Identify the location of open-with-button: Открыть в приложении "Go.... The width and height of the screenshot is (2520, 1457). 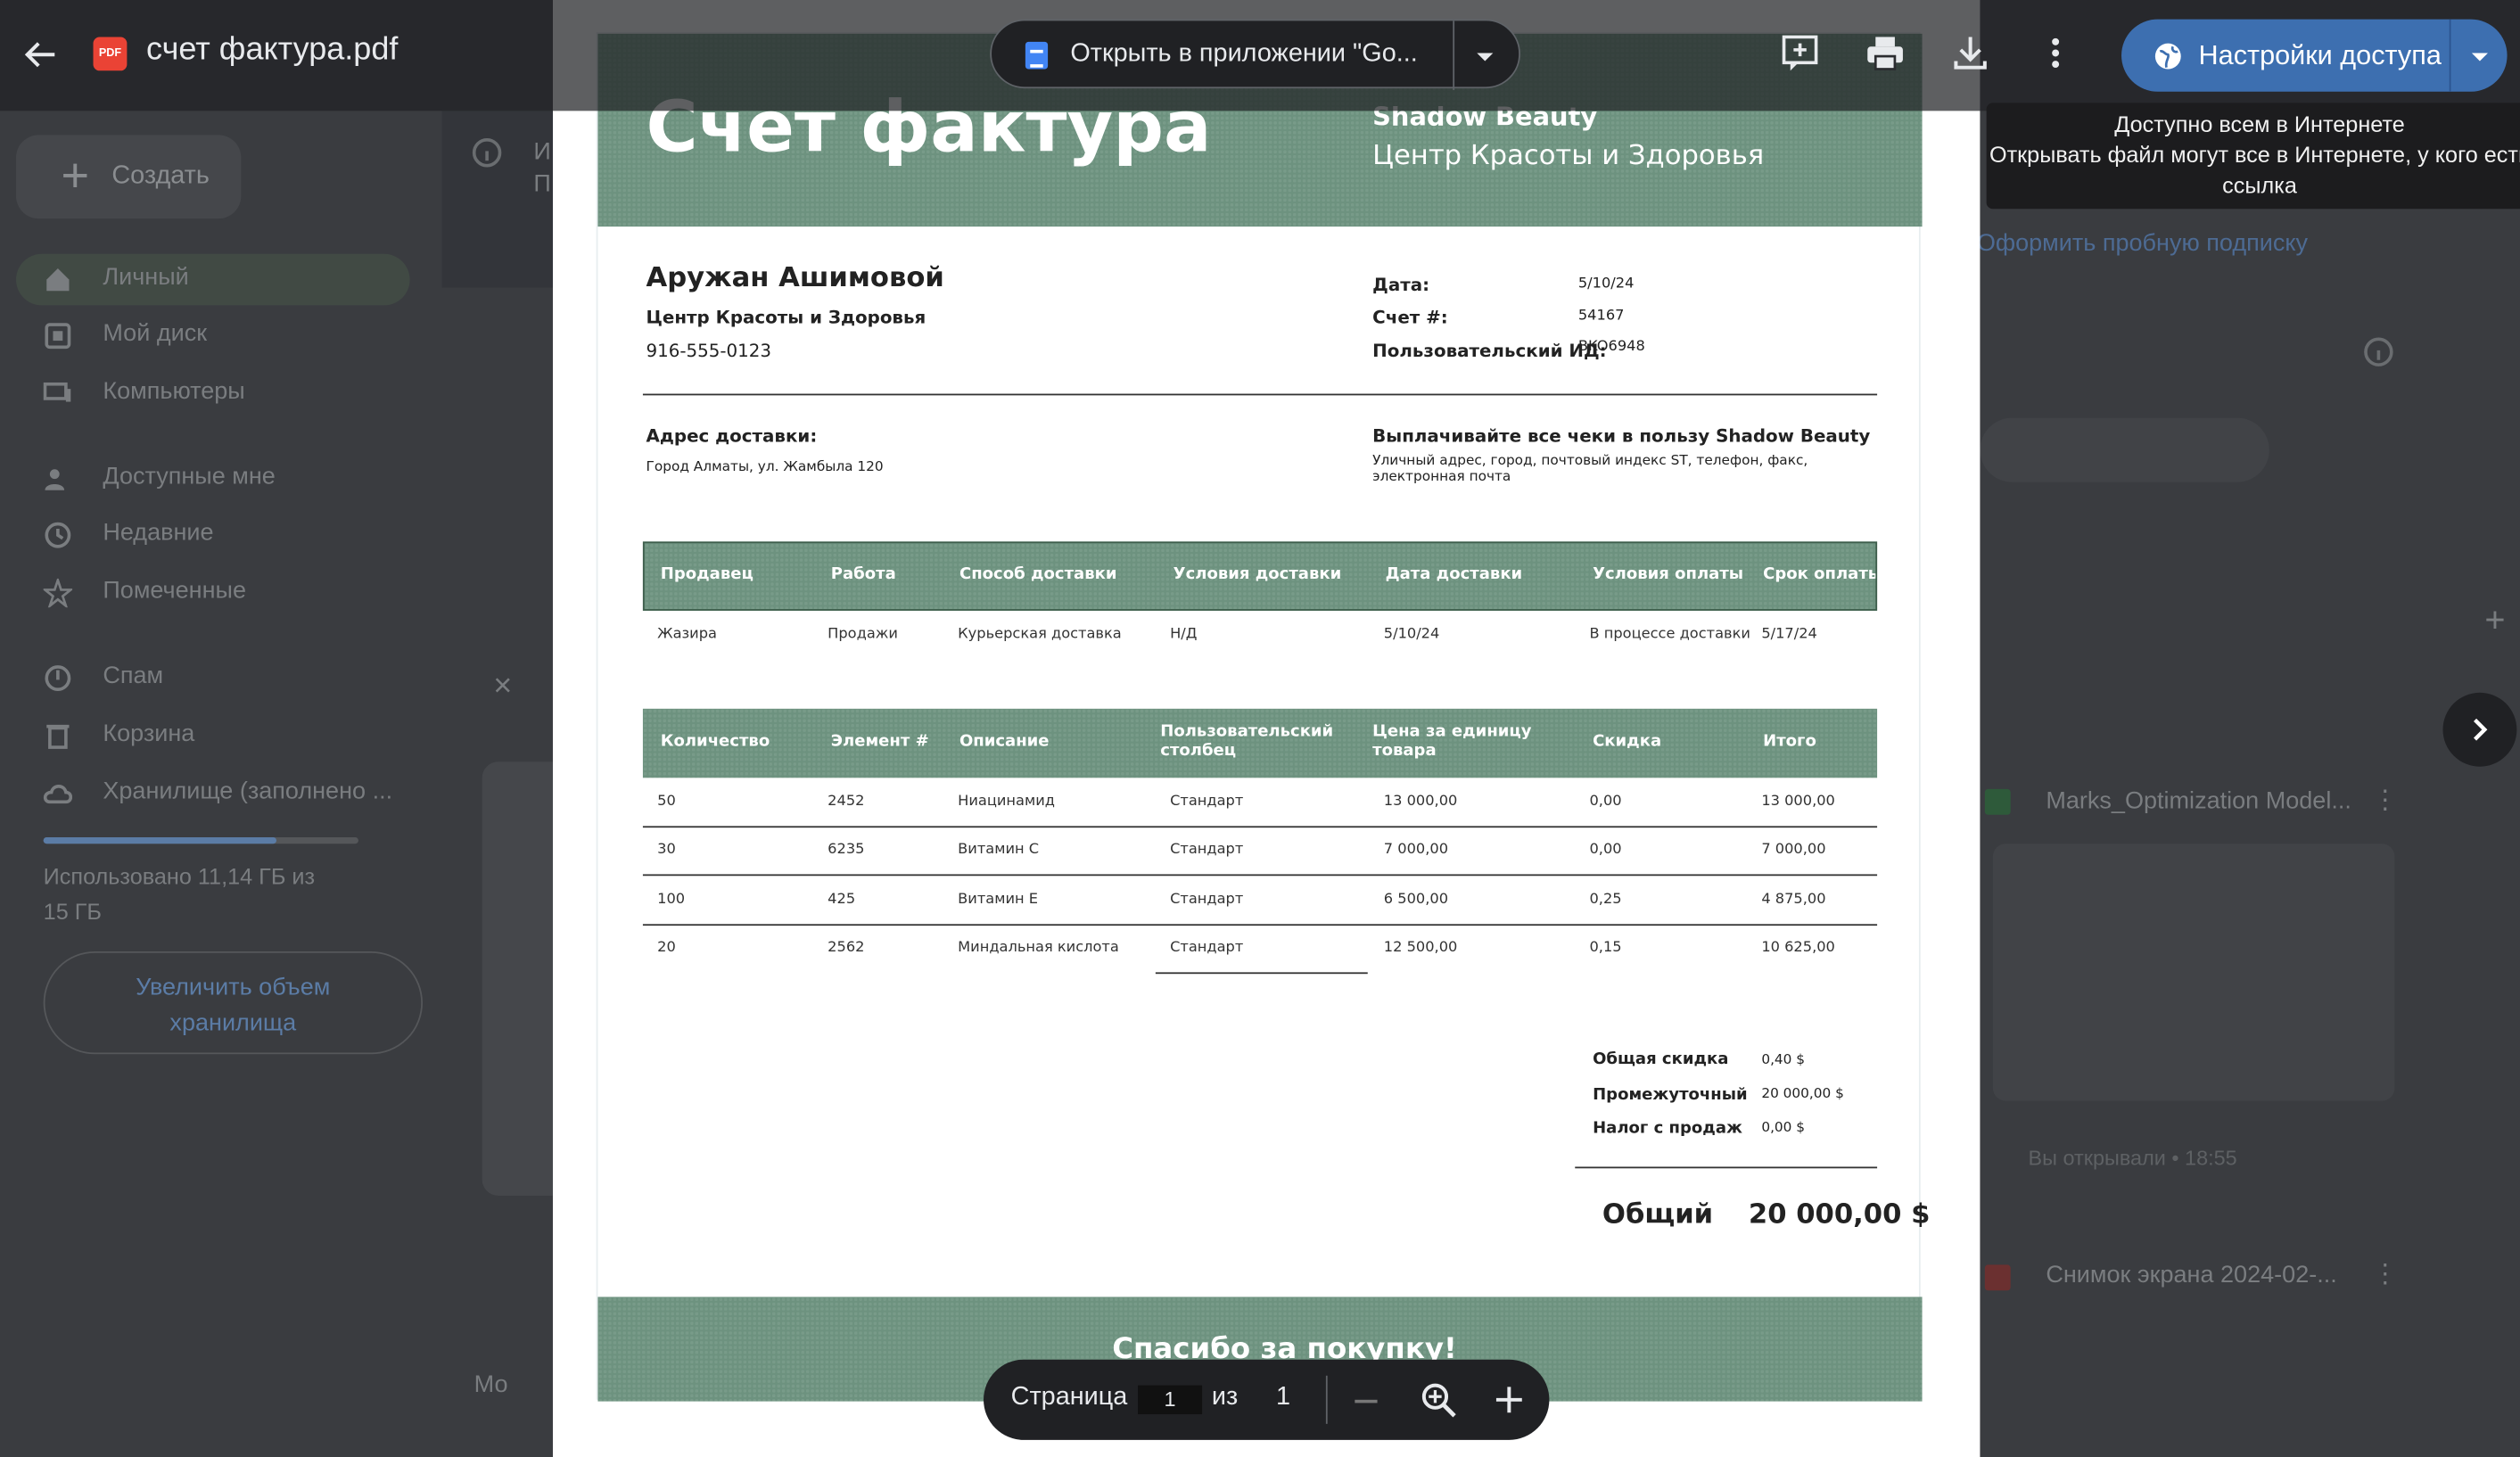
(1255, 55).